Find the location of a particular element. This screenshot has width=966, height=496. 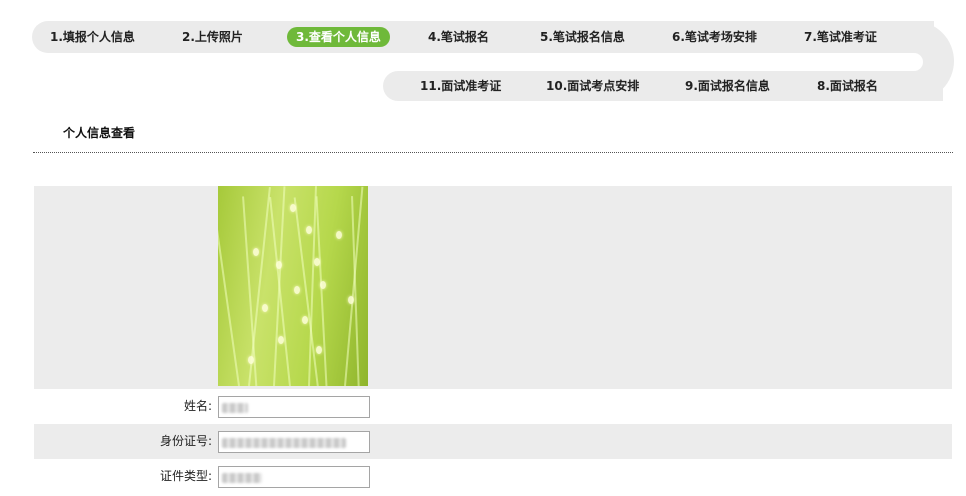

step-written-exam-signup: 4.笔试报名 is located at coordinates (458, 37).